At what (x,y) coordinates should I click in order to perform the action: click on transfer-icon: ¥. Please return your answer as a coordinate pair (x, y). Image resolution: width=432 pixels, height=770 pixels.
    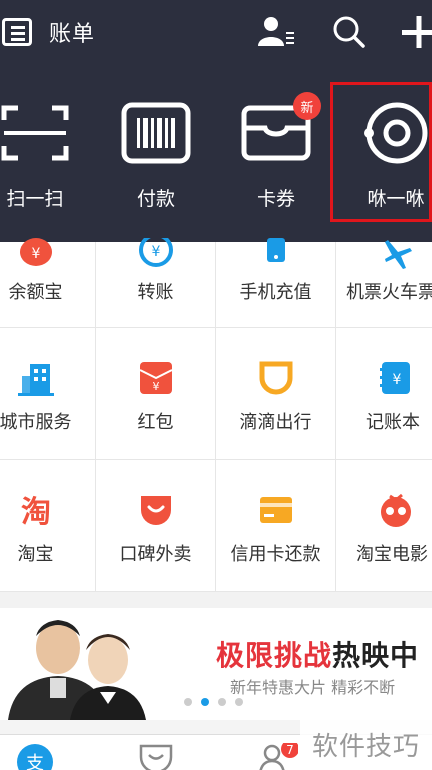
    Looking at the image, I should click on (155, 252).